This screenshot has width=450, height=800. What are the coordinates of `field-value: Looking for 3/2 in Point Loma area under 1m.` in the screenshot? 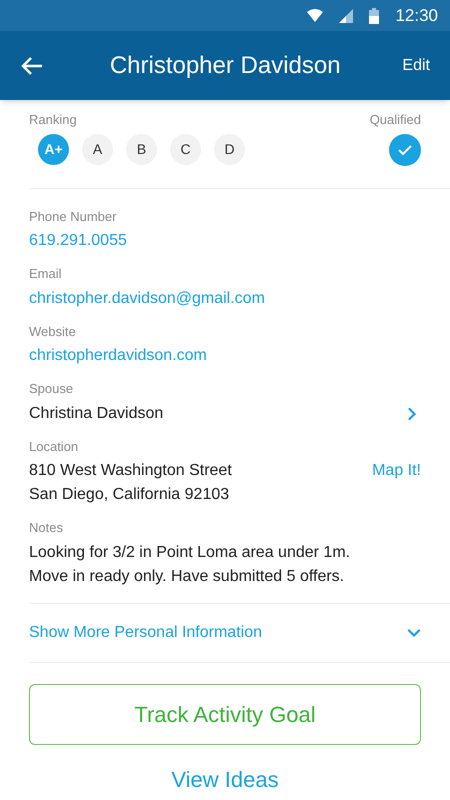 It's located at (189, 552).